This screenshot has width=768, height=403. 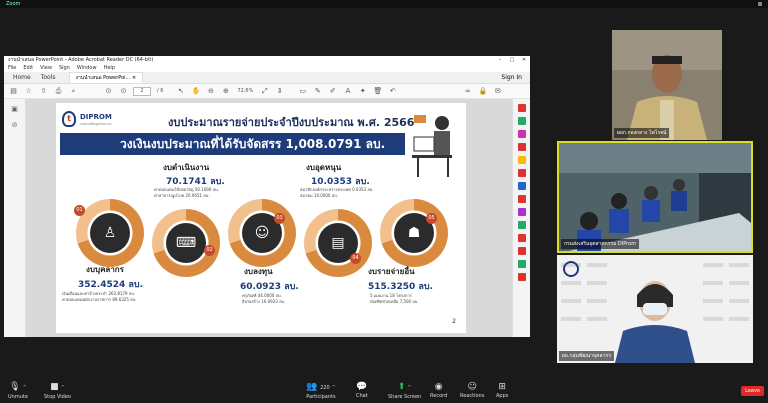 What do you see at coordinates (332, 91) in the screenshot?
I see `draw-icon: ✐` at bounding box center [332, 91].